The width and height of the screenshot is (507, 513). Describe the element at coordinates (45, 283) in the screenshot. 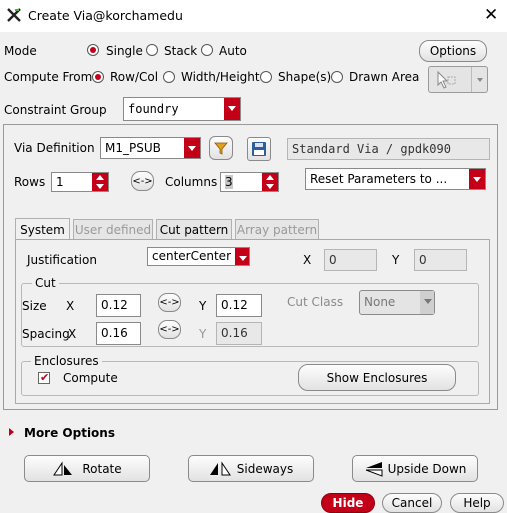

I see `cut-group-title: Cut` at that location.